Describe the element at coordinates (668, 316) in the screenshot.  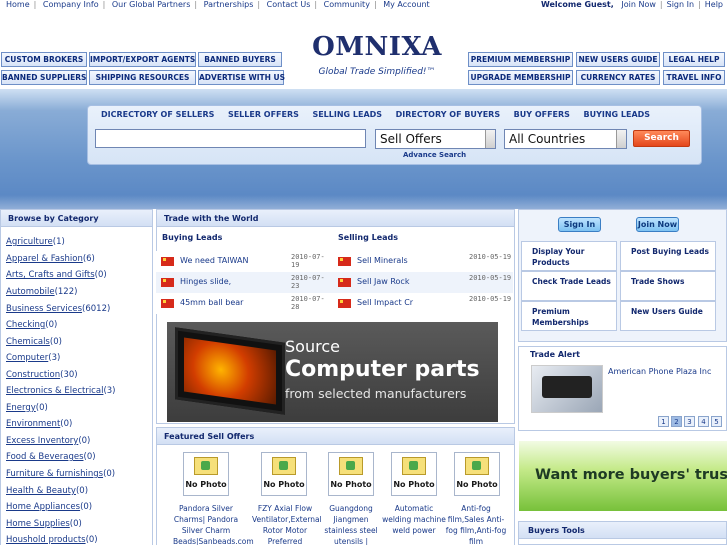
I see `new-users-guide-link: New Users Guide` at that location.